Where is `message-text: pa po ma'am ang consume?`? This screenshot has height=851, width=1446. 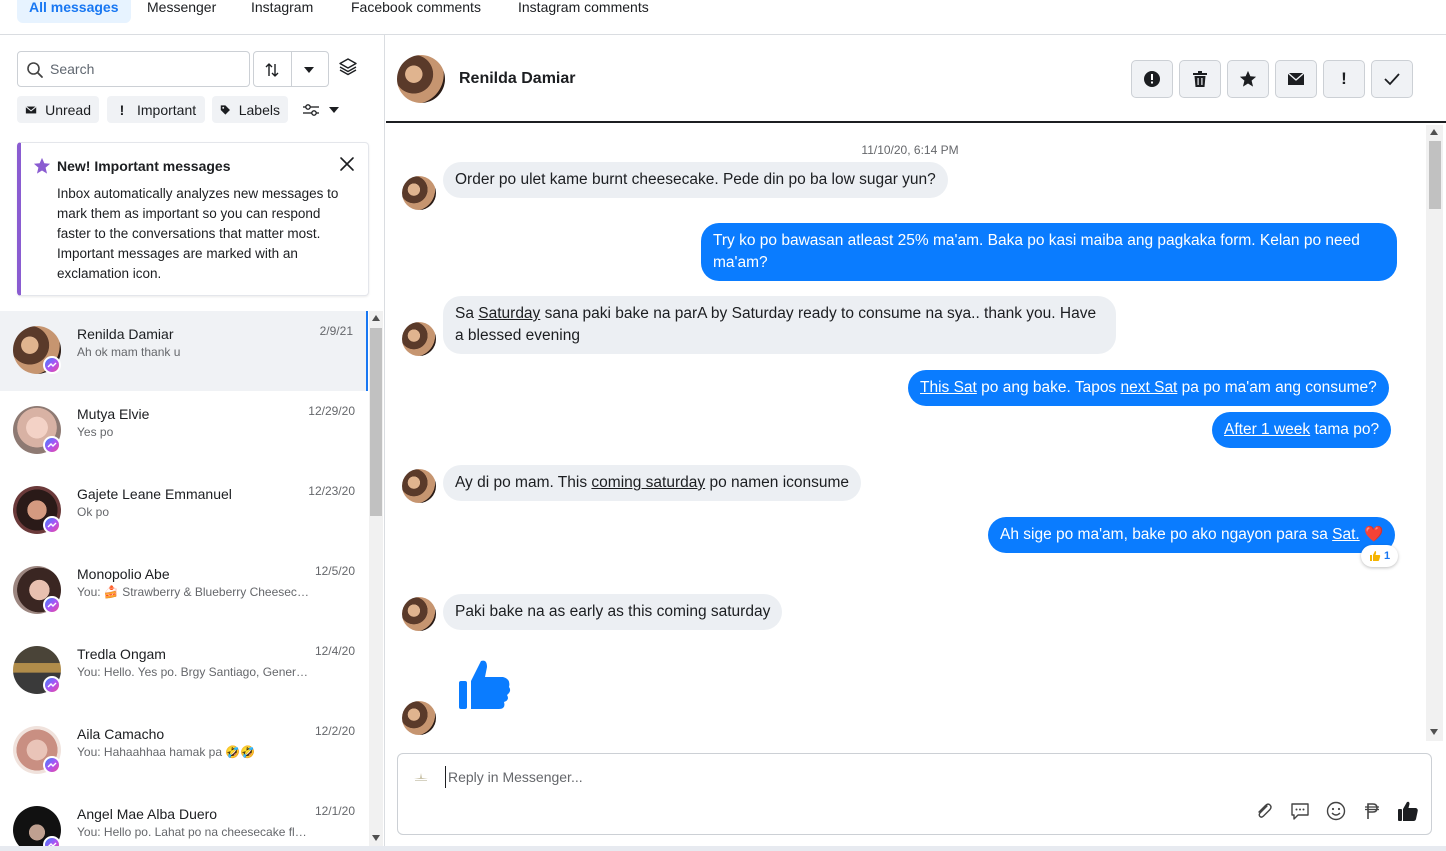 message-text: pa po ma'am ang consume? is located at coordinates (1277, 387).